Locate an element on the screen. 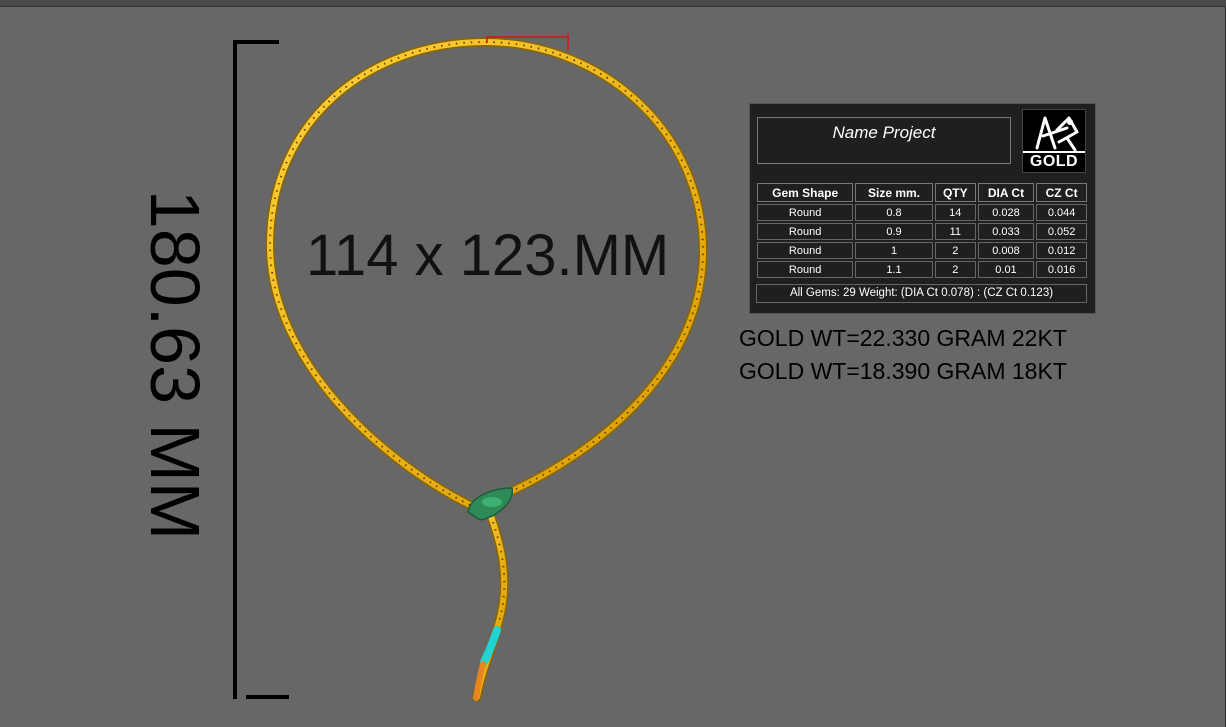 The image size is (1226, 727). size-dimension-label: 114 x 123.MM is located at coordinates (488, 255).